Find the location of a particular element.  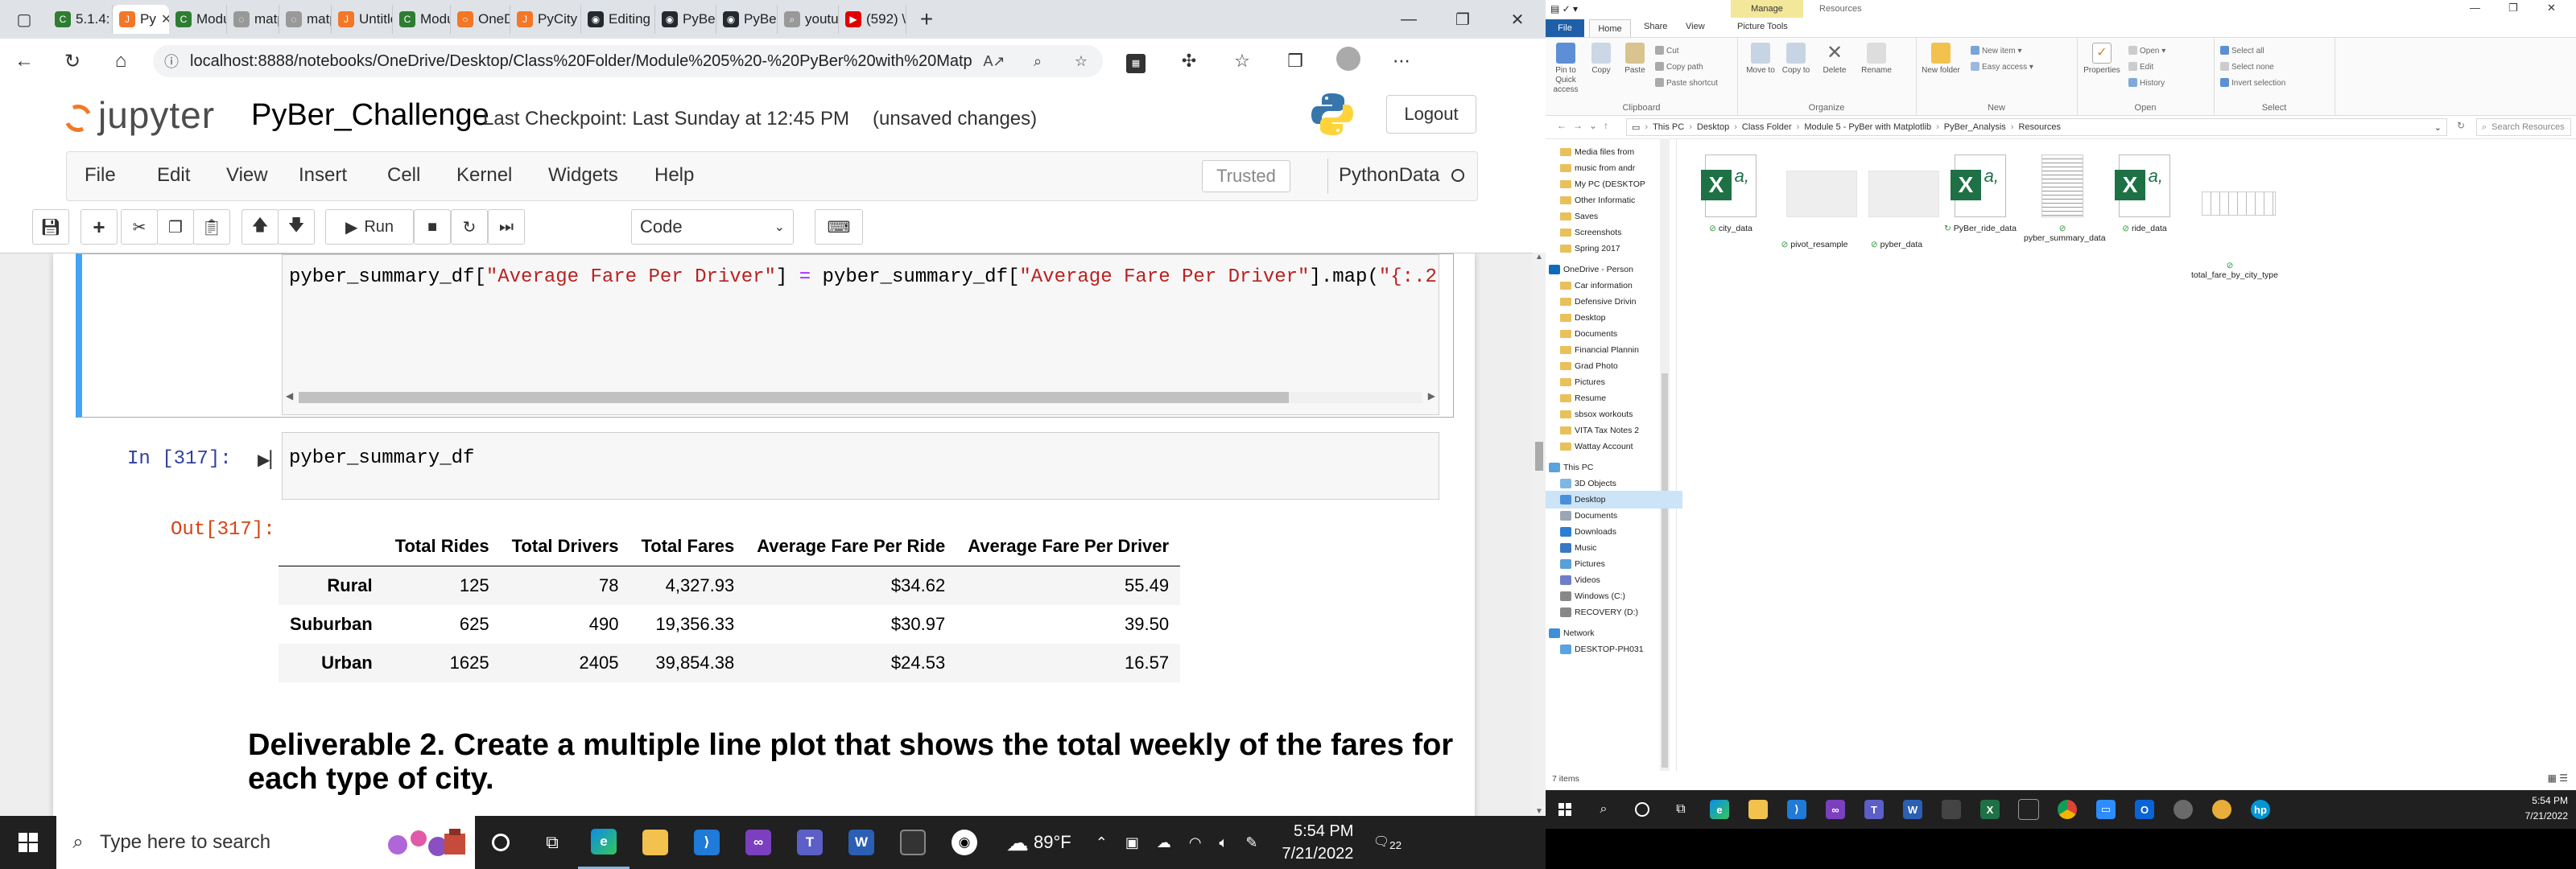

nav-item: Desktop is located at coordinates (1614, 500).